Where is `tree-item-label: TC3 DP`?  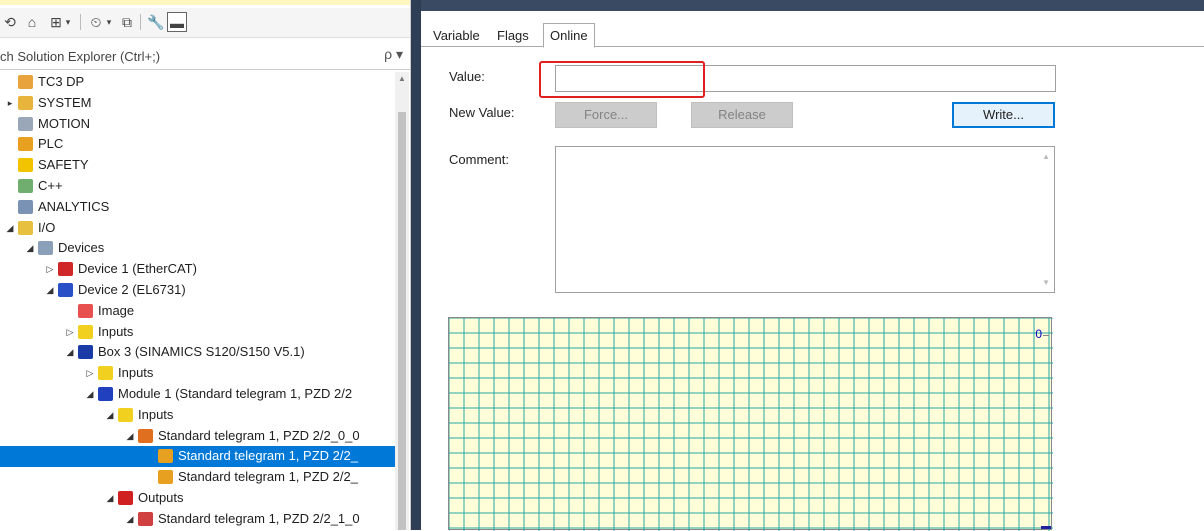
tree-item-label: TC3 DP is located at coordinates (61, 81).